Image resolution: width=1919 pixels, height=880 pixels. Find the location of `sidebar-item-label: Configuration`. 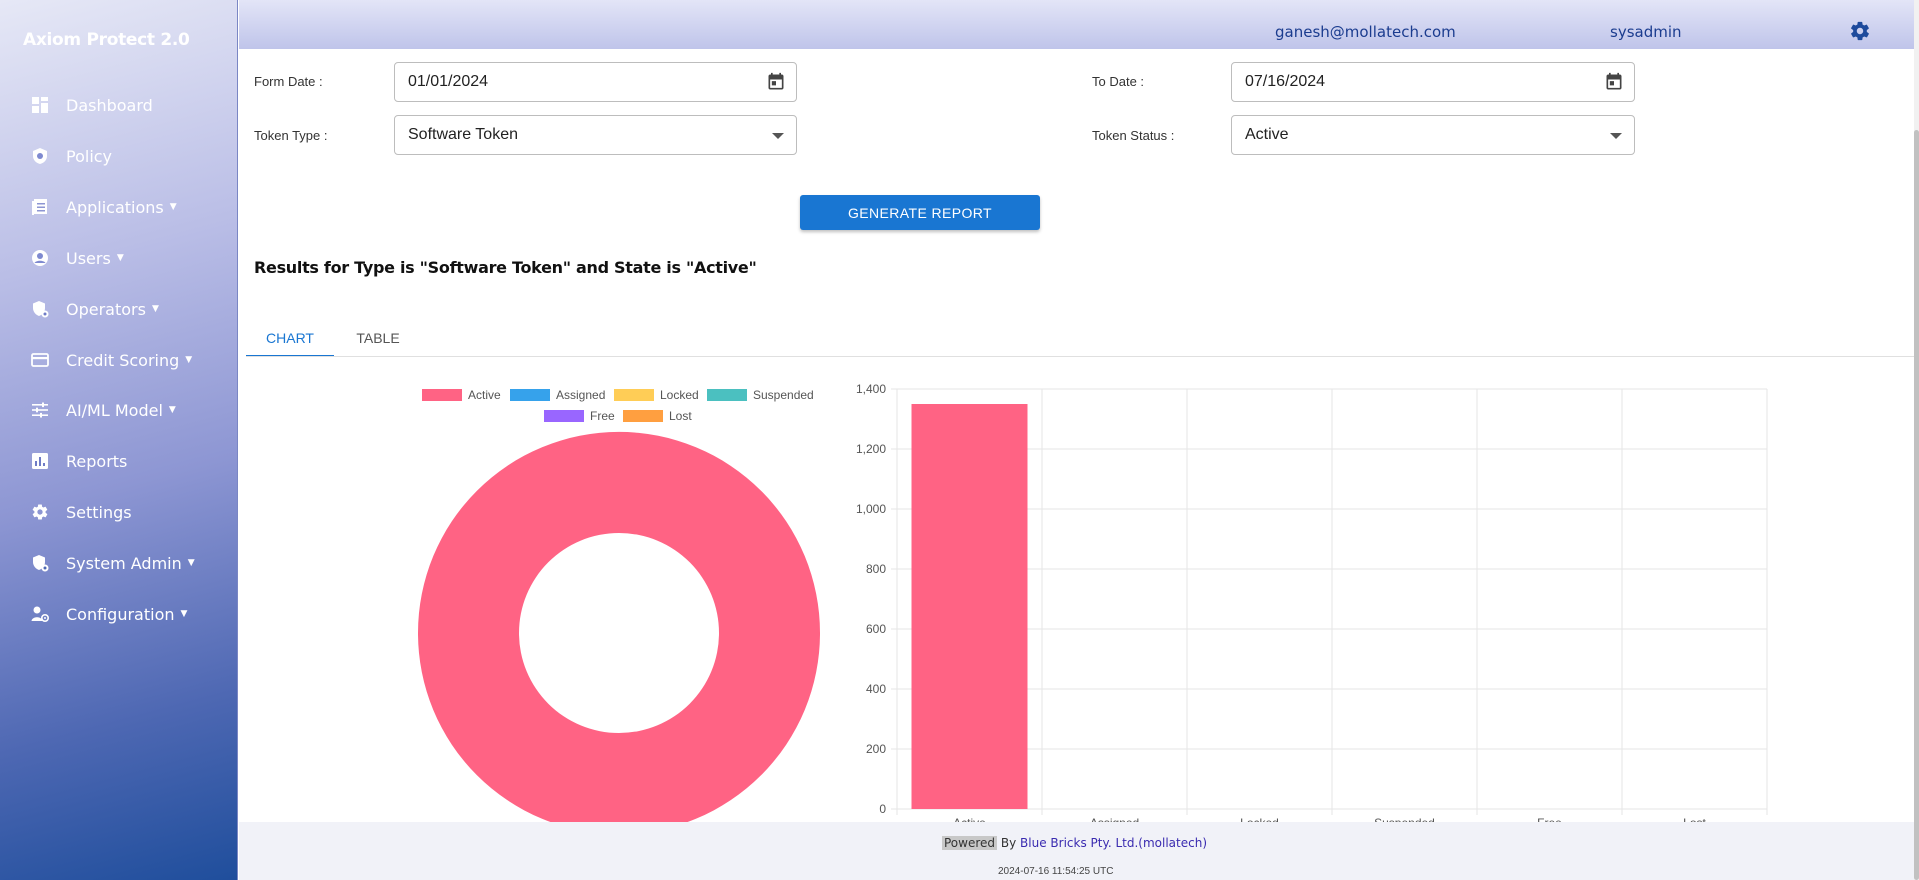

sidebar-item-label: Configuration is located at coordinates (120, 614).